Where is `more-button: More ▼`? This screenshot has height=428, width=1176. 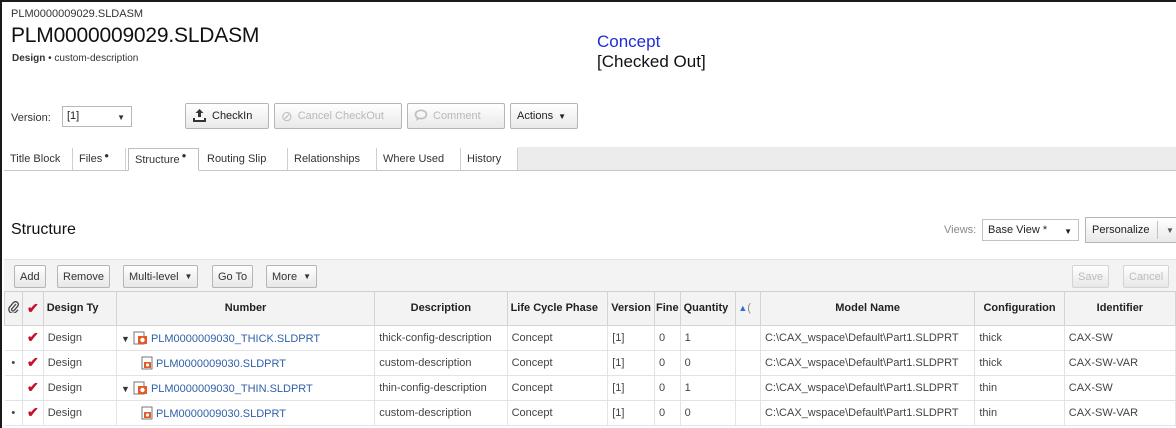 more-button: More ▼ is located at coordinates (291, 276).